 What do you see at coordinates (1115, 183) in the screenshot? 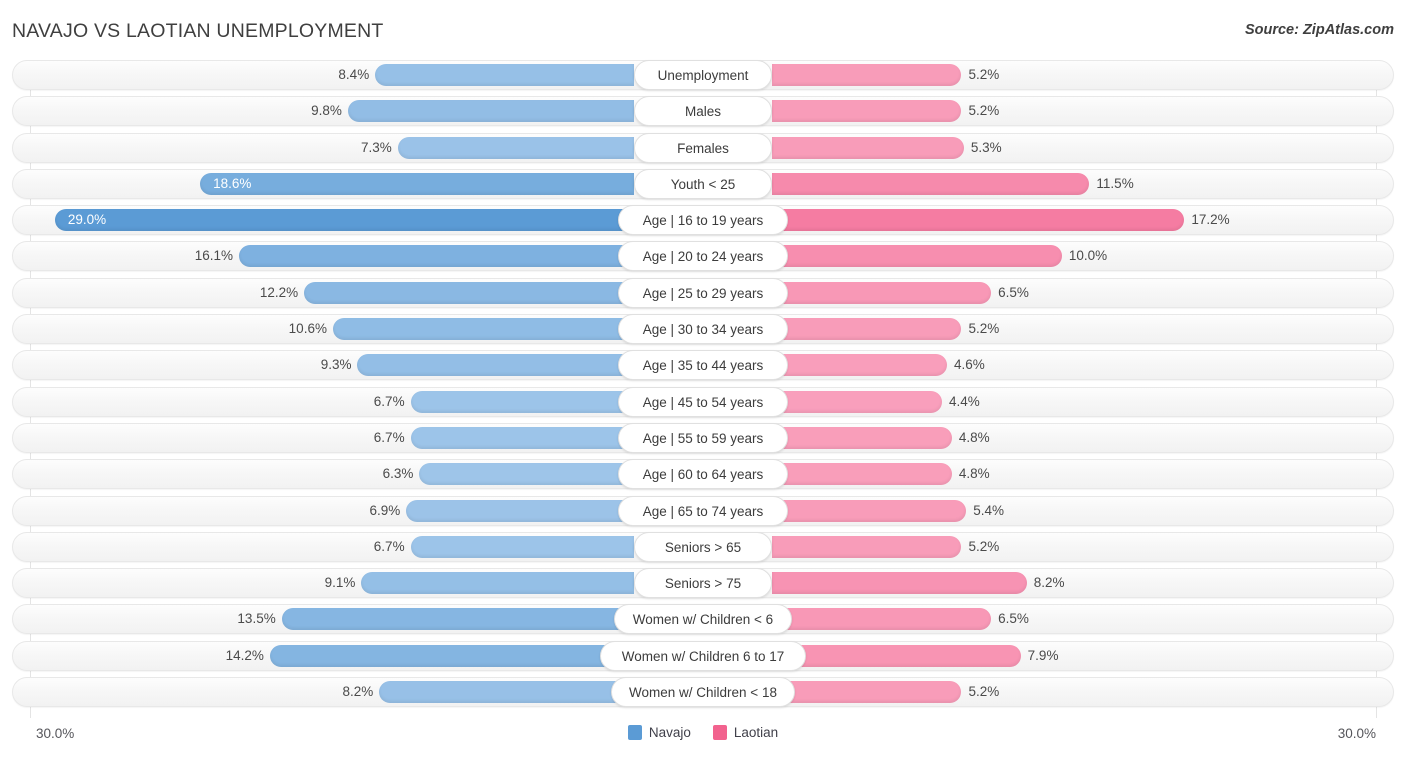
I see `value-label-laotian: 11.5%` at bounding box center [1115, 183].